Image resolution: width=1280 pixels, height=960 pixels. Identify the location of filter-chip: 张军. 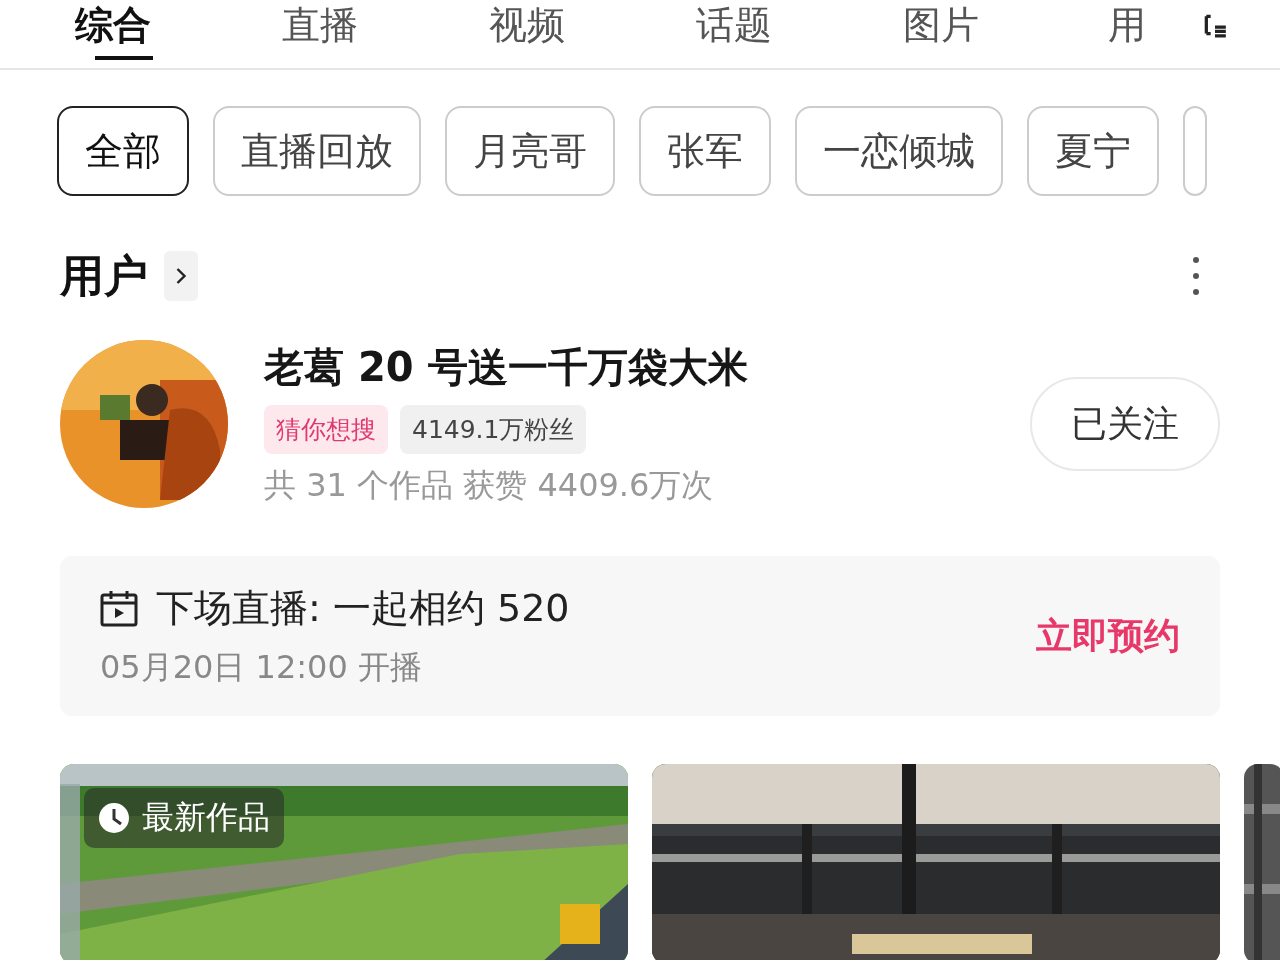
(705, 151).